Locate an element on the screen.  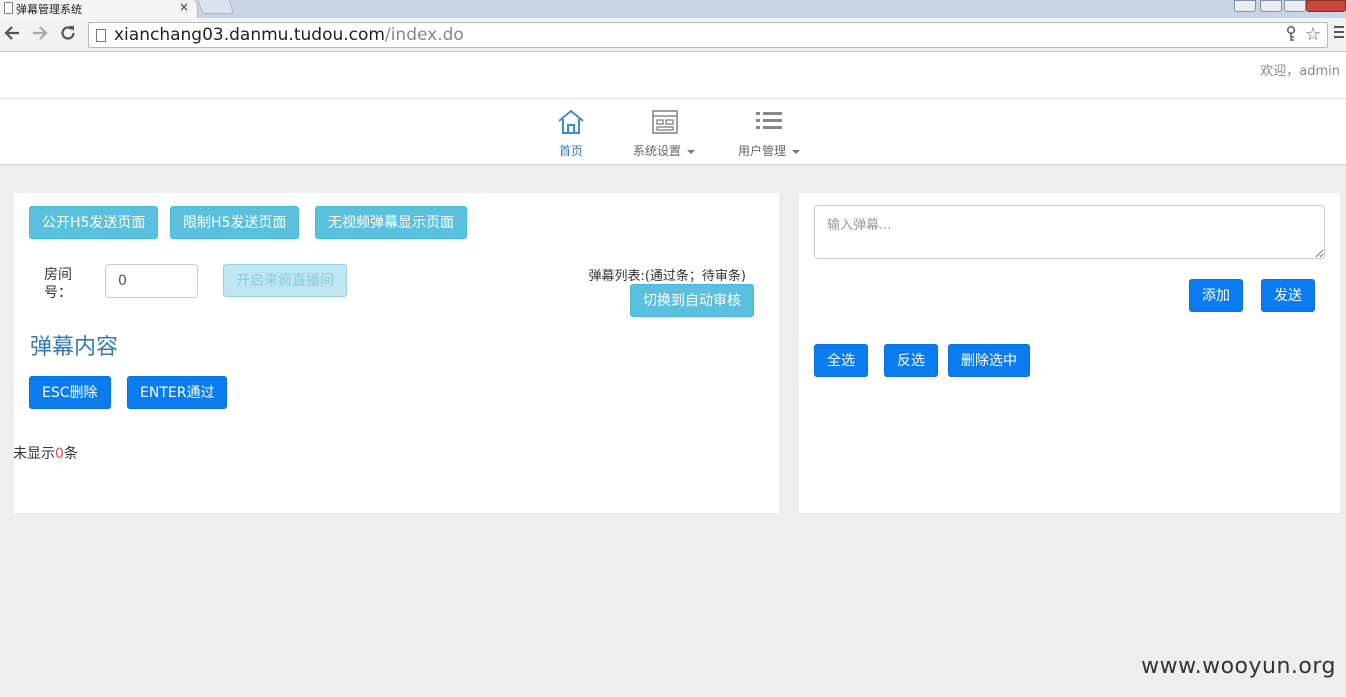
browser-toolbar: xianchang03.danmu.tudou.com/index.do ☆ is located at coordinates (673, 35).